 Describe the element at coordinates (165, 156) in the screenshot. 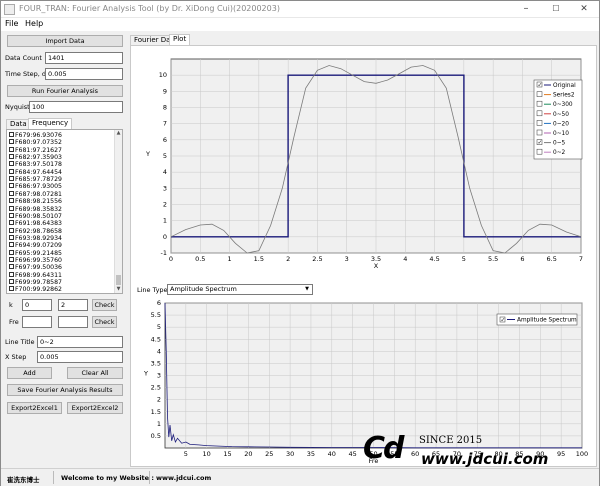

I see `y-tick-label: 5` at that location.